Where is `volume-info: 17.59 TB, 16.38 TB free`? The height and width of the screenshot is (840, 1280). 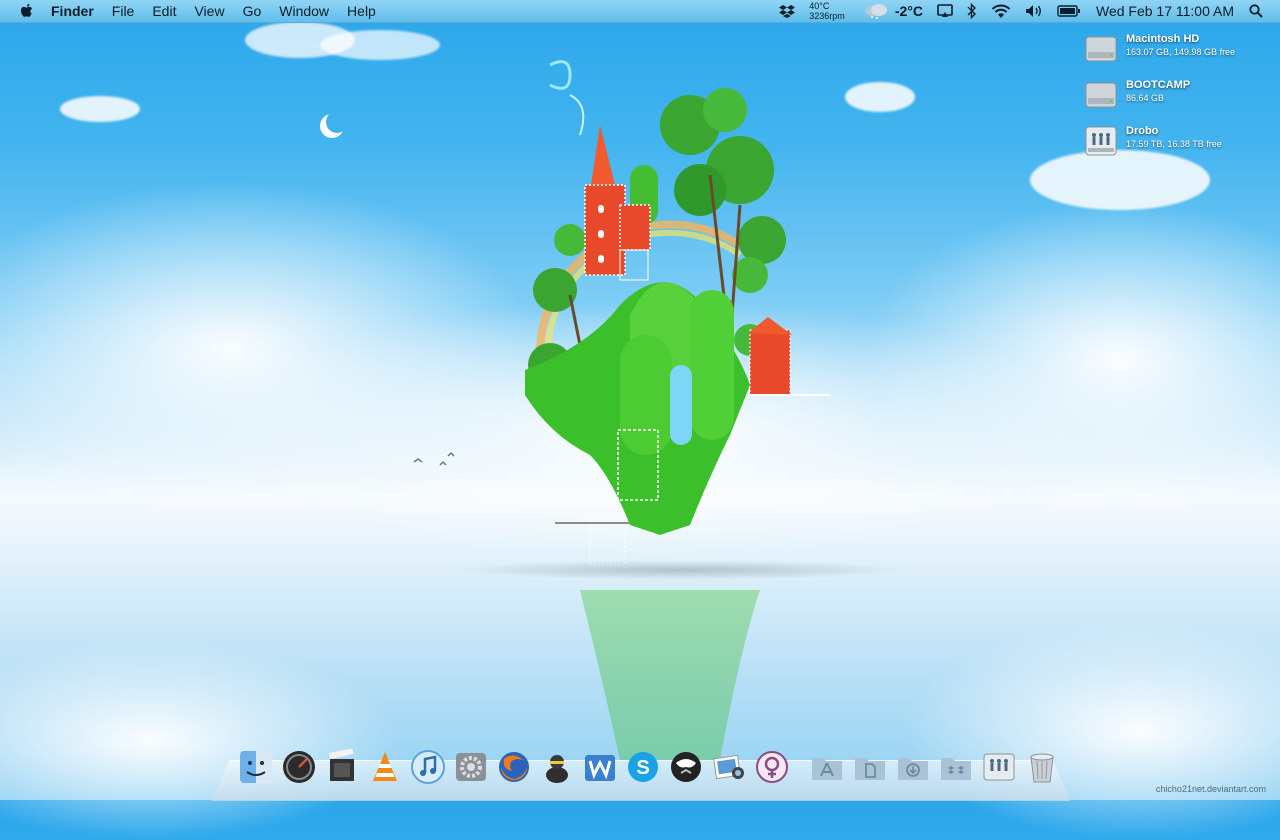 volume-info: 17.59 TB, 16.38 TB free is located at coordinates (1174, 144).